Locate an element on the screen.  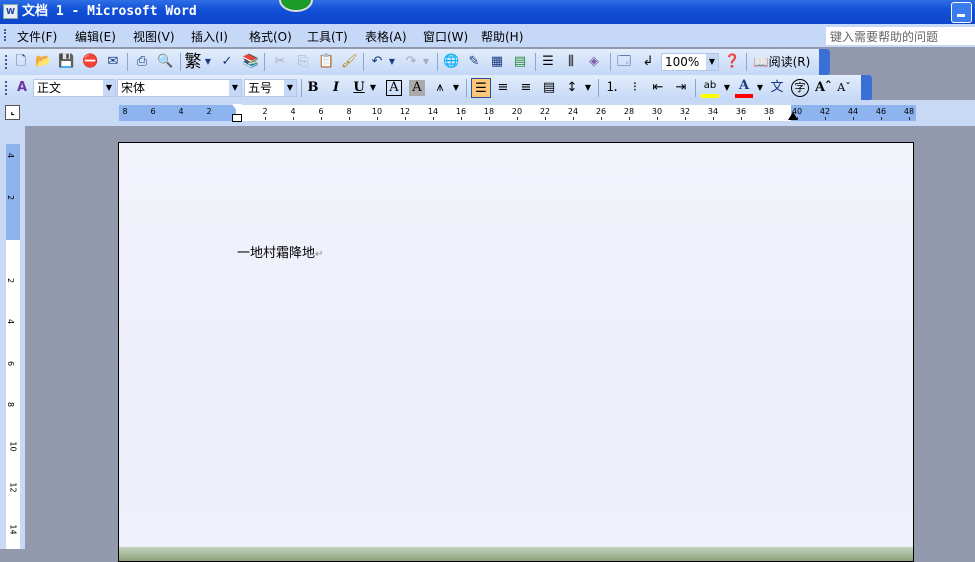
research-icon: 📚 is located at coordinates (251, 62).